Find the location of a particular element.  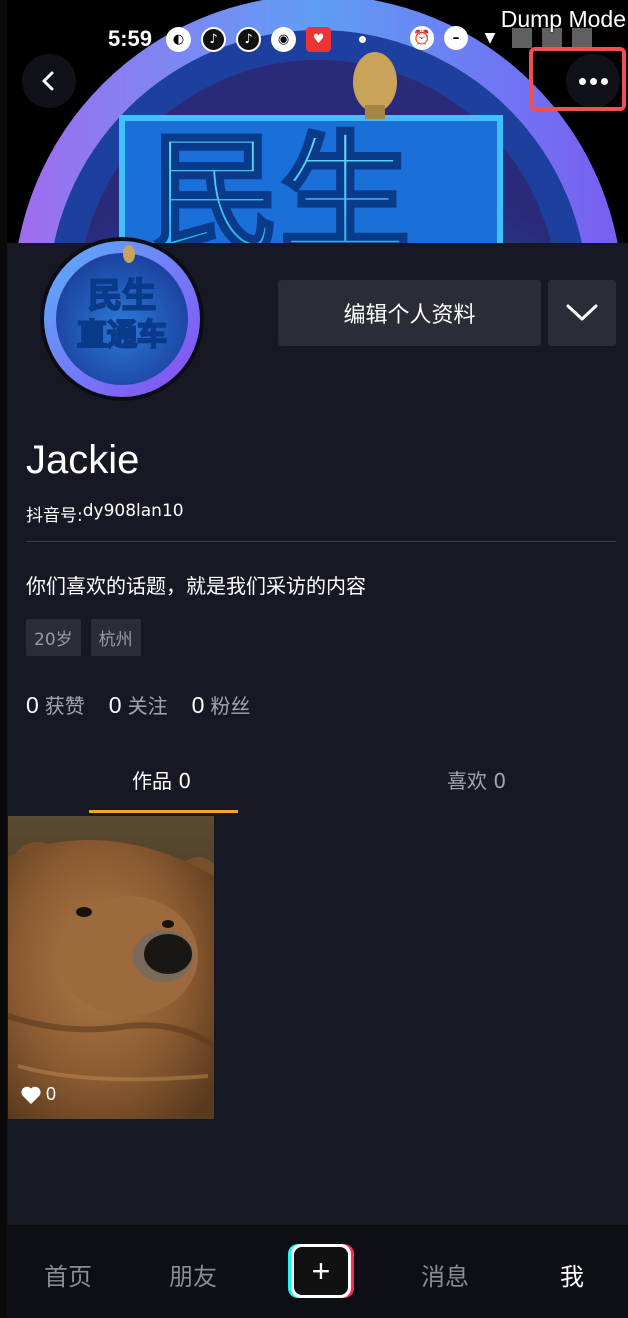

tab-likes: 喜欢 0 is located at coordinates (476, 779).